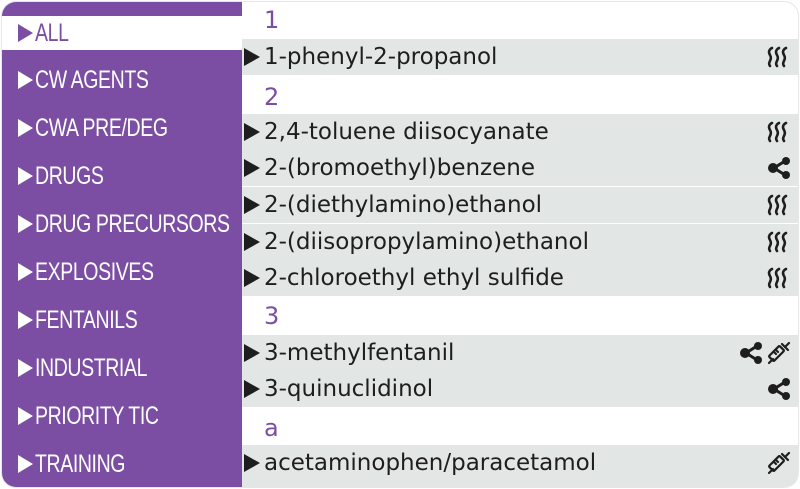  I want to click on list-item: 1-phenyl-2-propanol, so click(520, 57).